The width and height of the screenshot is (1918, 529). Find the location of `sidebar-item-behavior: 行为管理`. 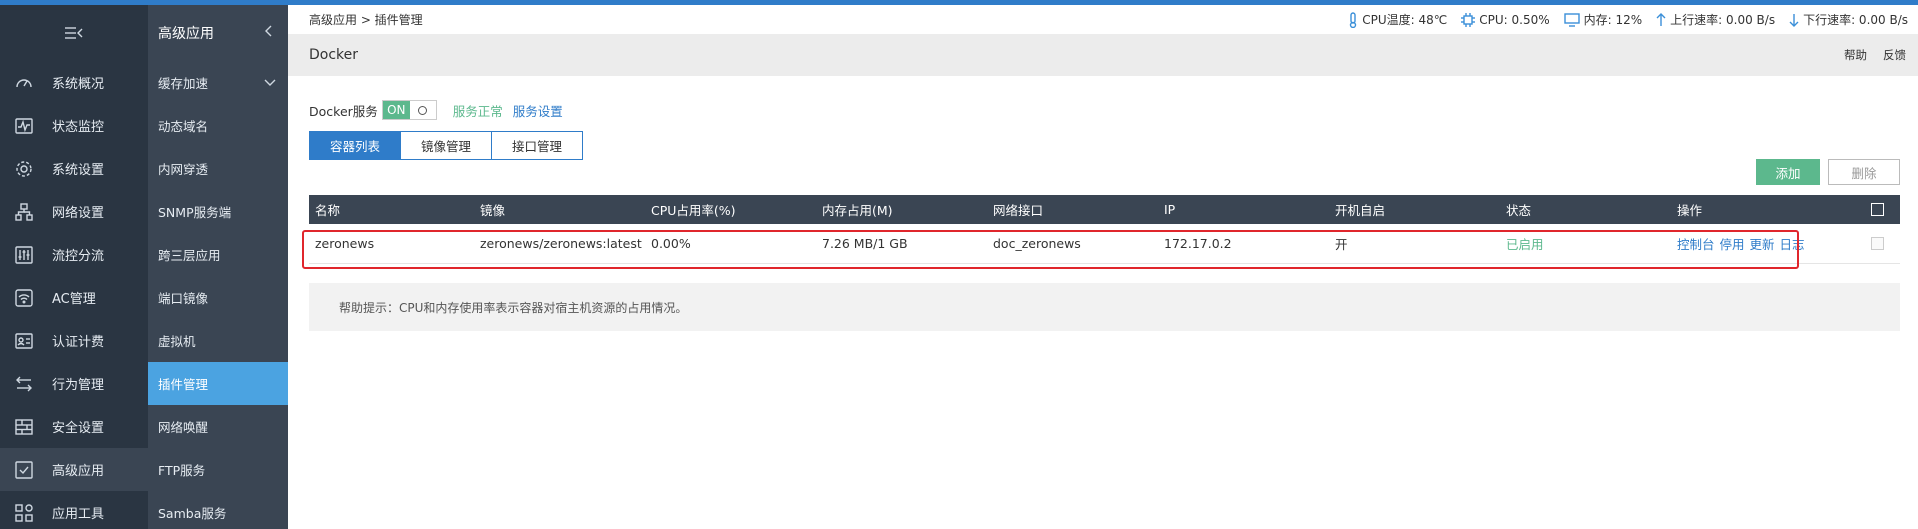

sidebar-item-behavior: 行为管理 is located at coordinates (74, 383).